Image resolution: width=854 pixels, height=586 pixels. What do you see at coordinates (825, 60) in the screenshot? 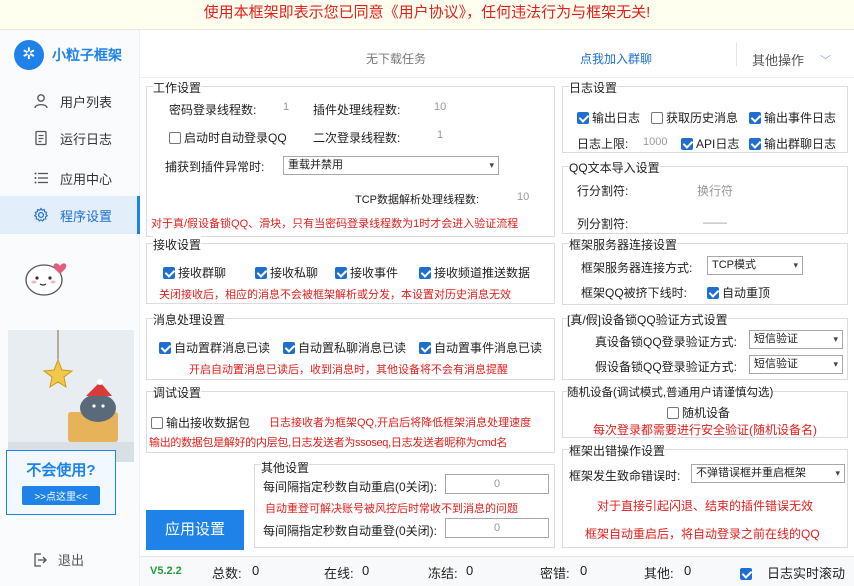
I see `chevron-down-icon: ﹀` at bounding box center [825, 60].